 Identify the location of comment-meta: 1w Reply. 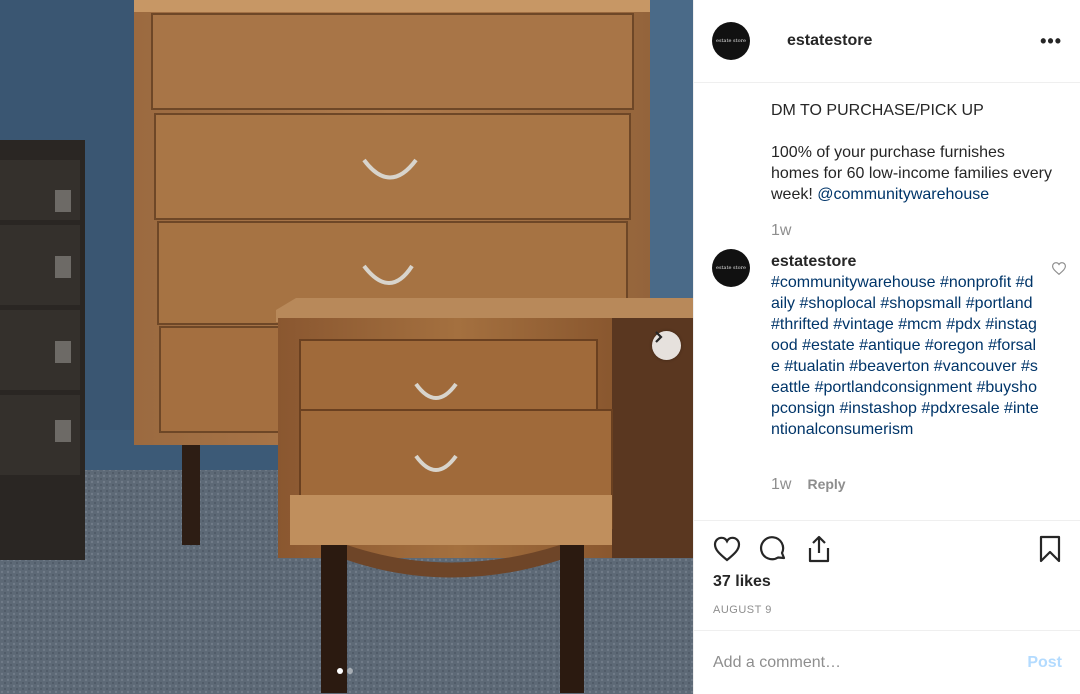
(808, 485).